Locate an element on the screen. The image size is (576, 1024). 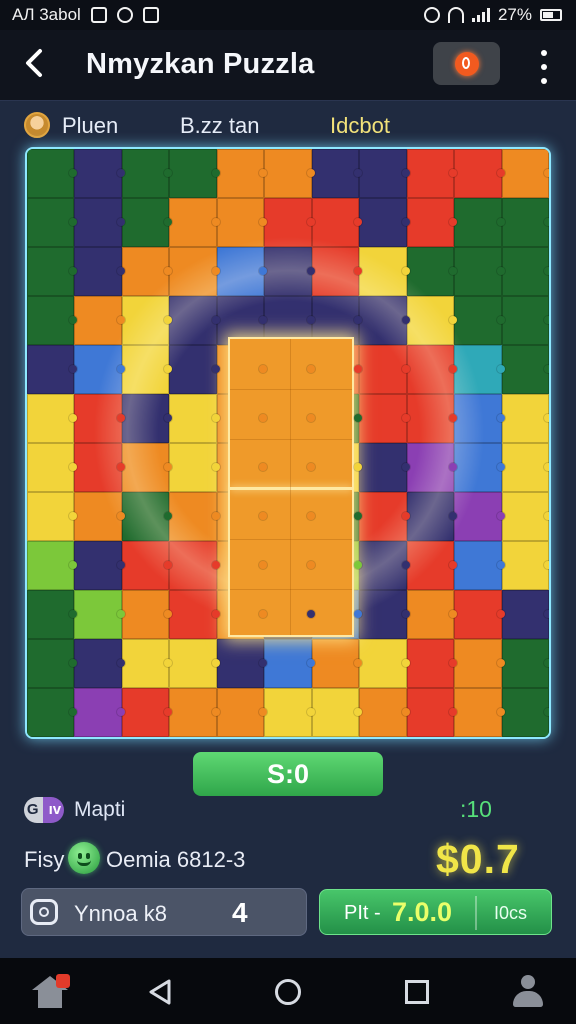
back-button is located at coordinates (34, 64).